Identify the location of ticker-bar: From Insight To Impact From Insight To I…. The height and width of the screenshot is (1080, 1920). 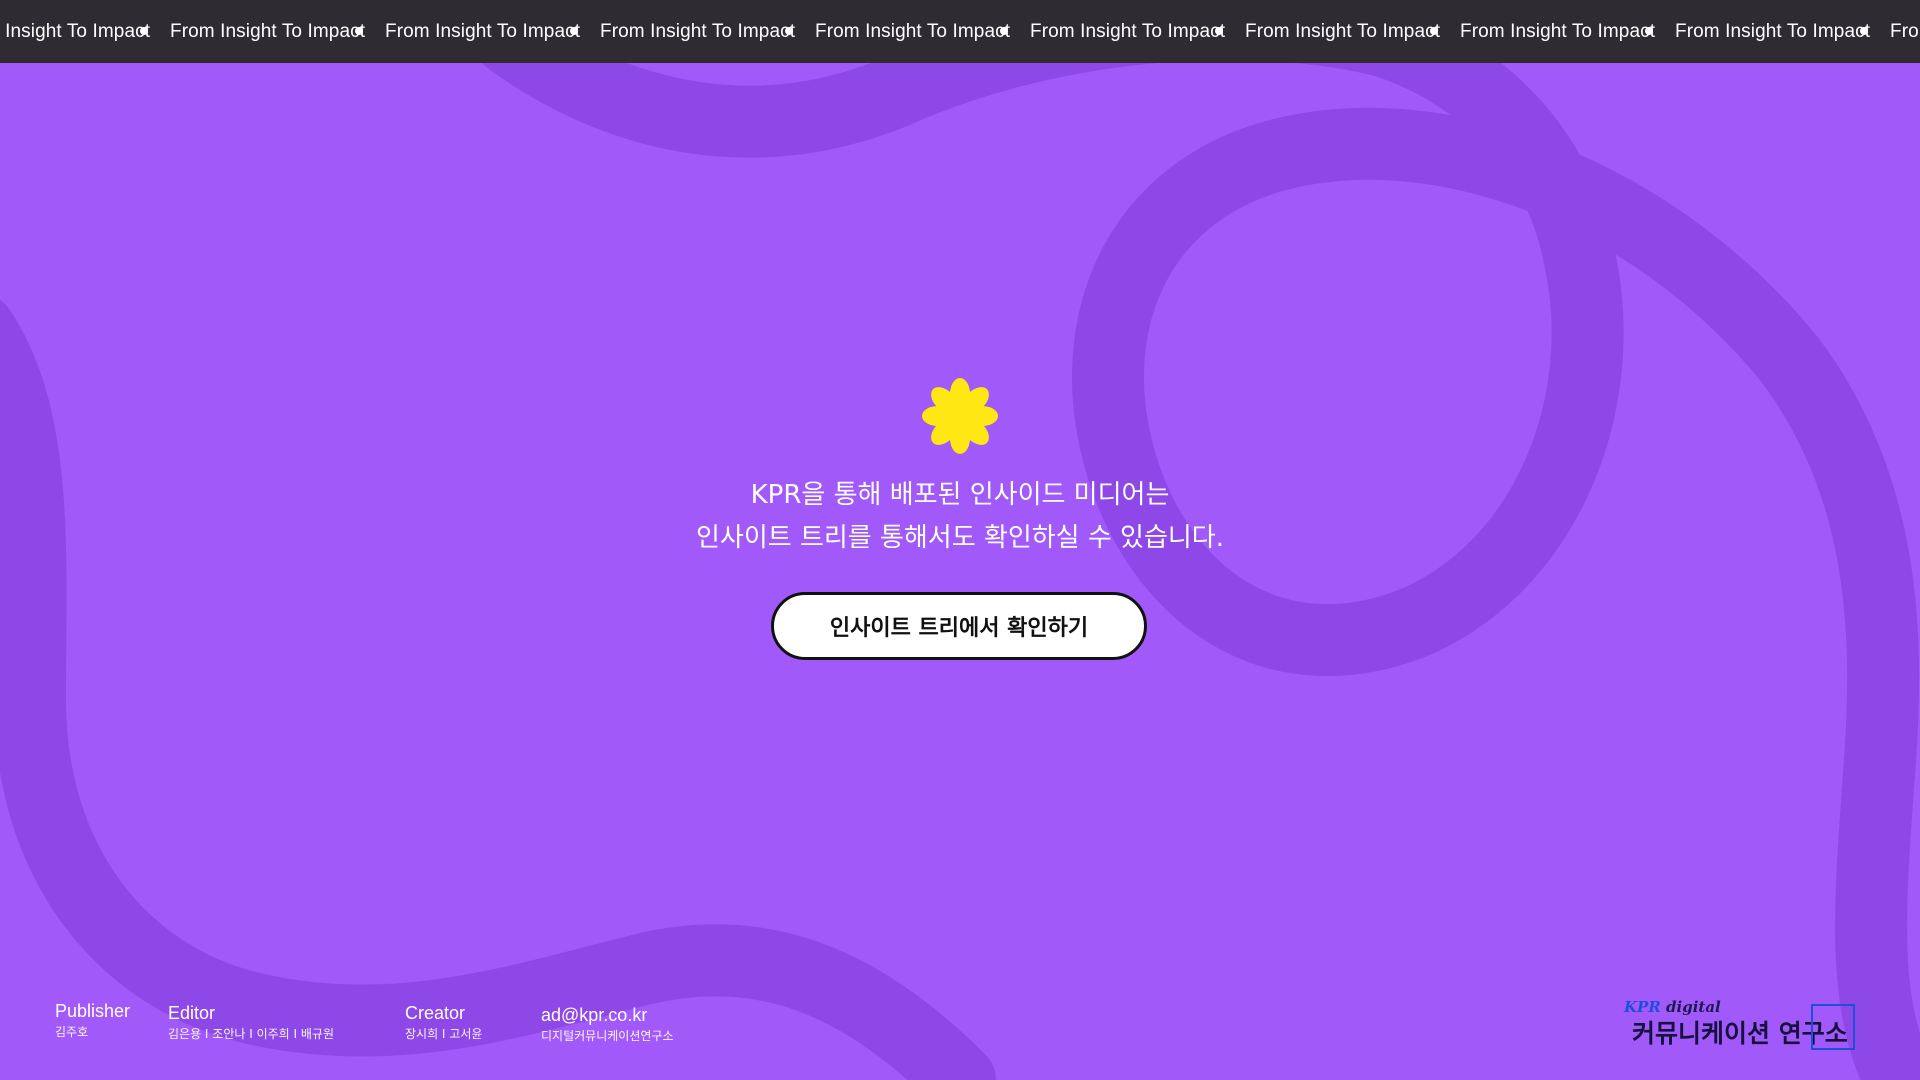
(960, 31).